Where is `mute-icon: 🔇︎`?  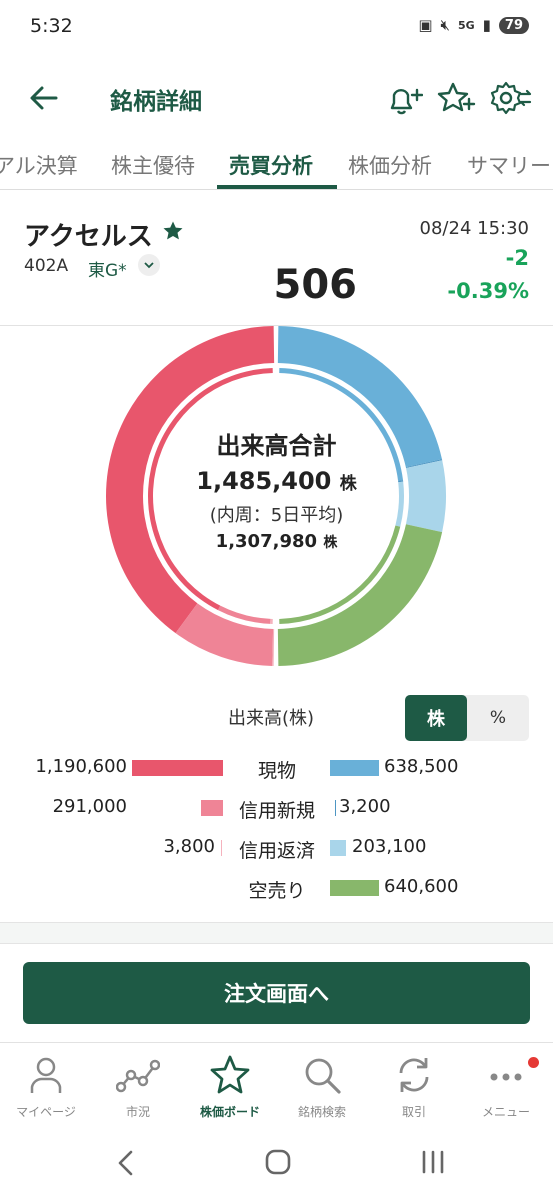 mute-icon: 🔇︎ is located at coordinates (445, 25).